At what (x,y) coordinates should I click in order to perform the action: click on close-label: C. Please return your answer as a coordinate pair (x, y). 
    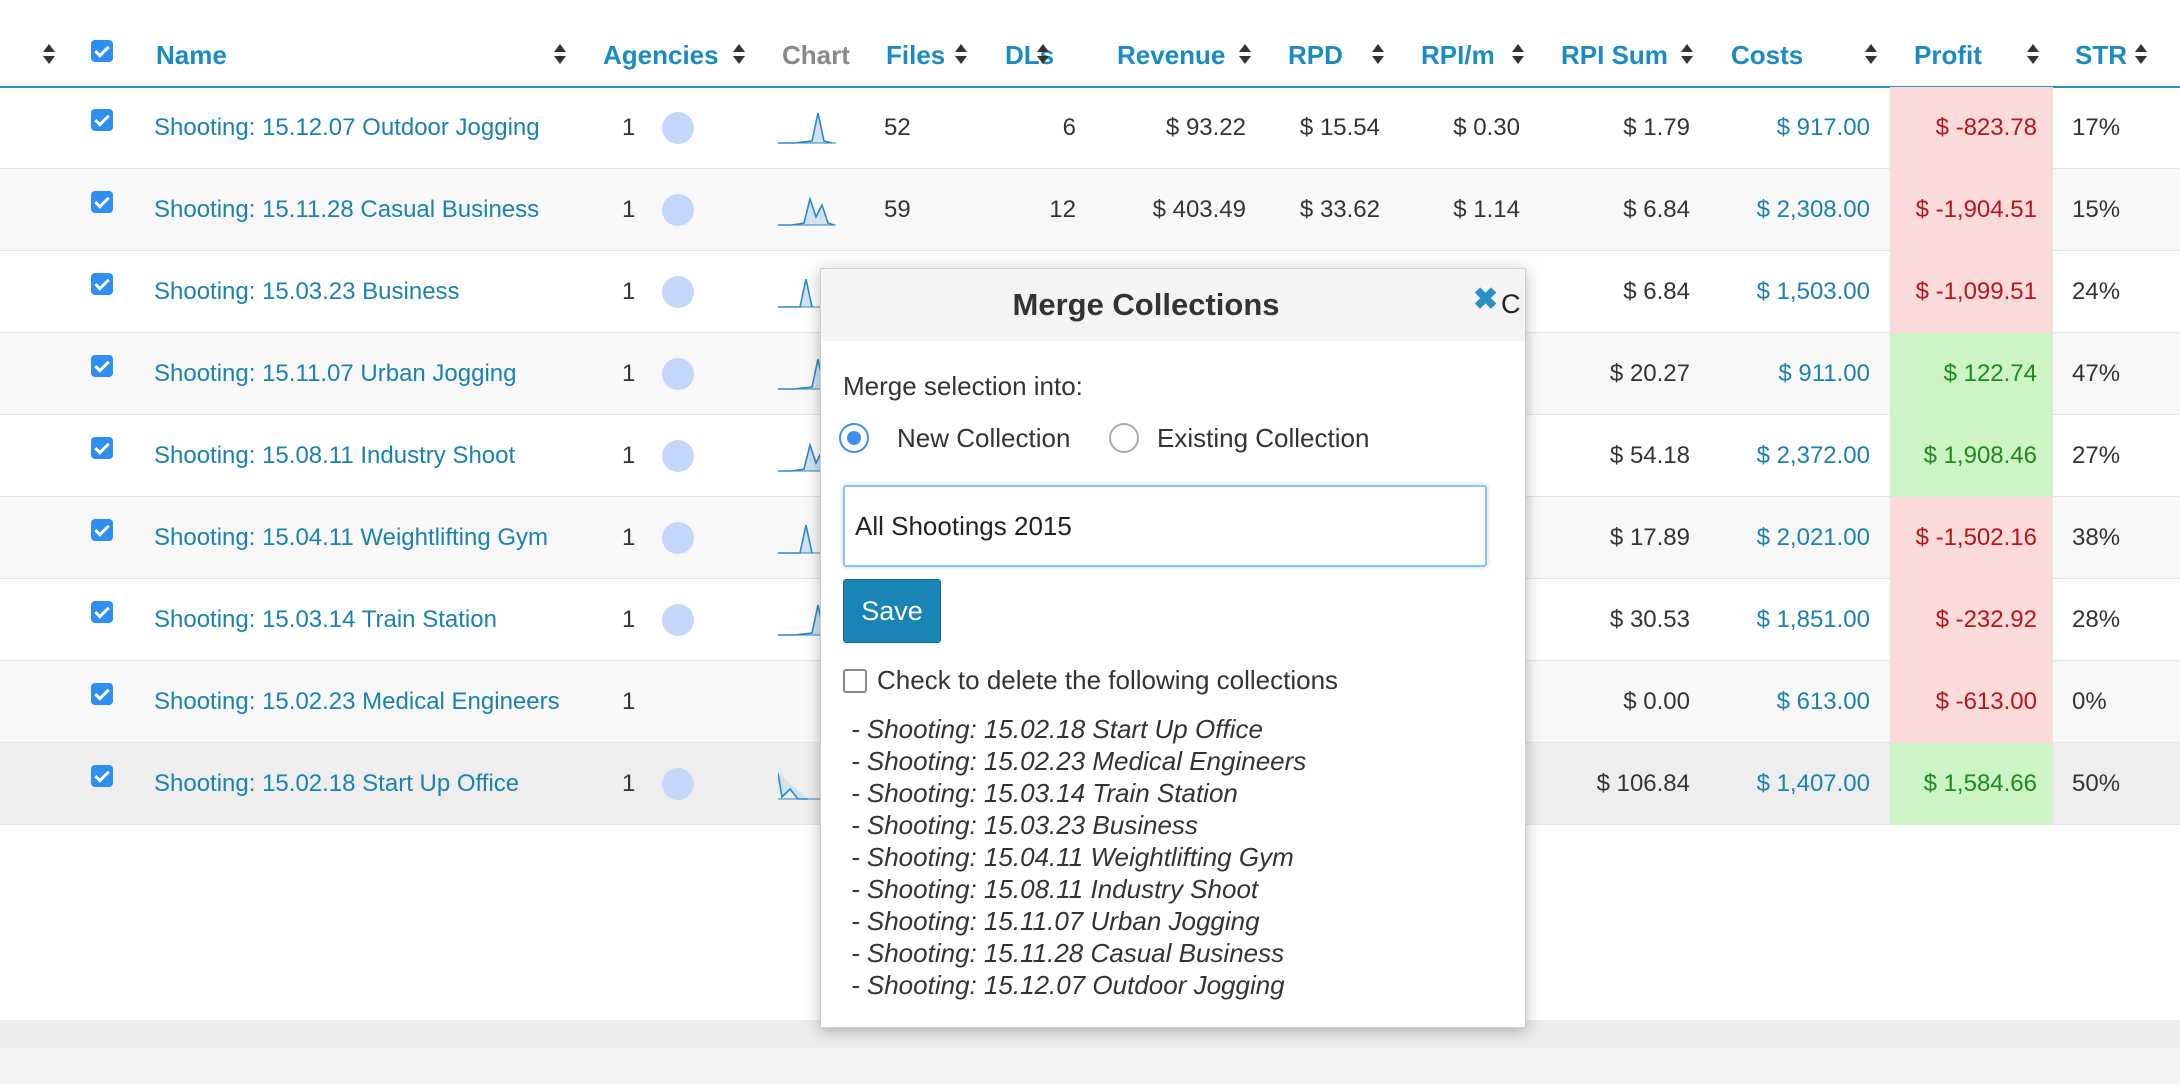
    Looking at the image, I should click on (1511, 304).